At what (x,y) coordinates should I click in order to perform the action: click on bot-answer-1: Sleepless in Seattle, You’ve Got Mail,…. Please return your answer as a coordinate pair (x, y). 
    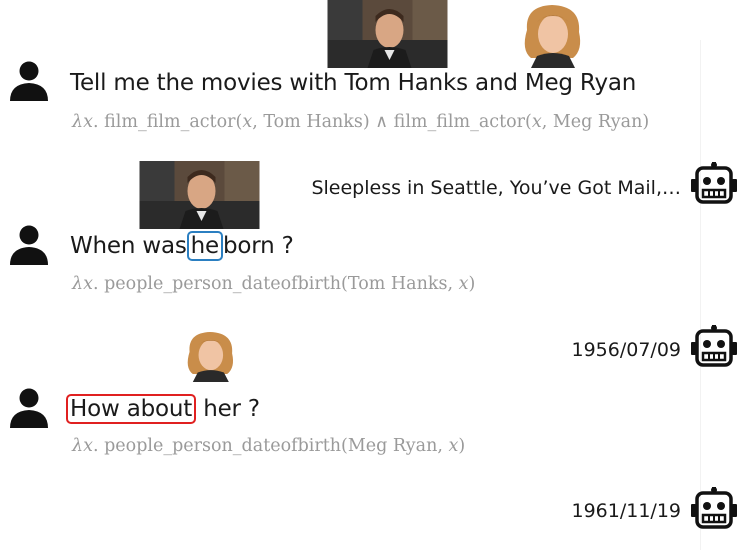
    Looking at the image, I should click on (496, 188).